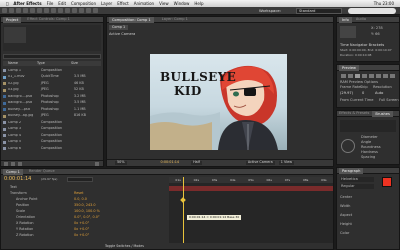 Image resolution: width=400 pixels, height=250 pixels. What do you see at coordinates (52, 83) in the screenshot?
I see `project-item: 02.jpg JPEG 46 KB` at bounding box center [52, 83].